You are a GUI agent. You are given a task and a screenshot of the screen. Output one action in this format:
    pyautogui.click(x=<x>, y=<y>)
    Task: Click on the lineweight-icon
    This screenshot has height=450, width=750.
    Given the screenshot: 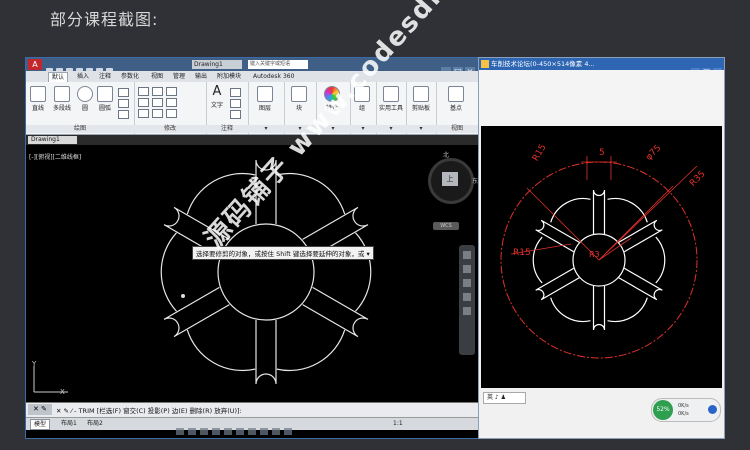 What is the action you would take?
    pyautogui.click(x=252, y=431)
    